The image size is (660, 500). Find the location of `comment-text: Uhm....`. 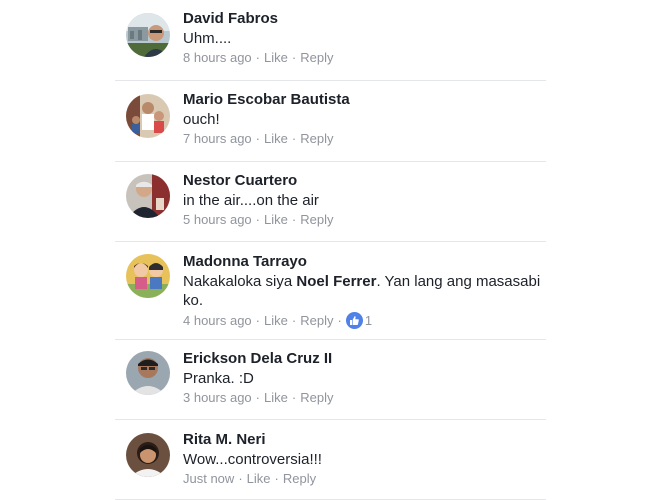

comment-text: Uhm.... is located at coordinates (207, 38).